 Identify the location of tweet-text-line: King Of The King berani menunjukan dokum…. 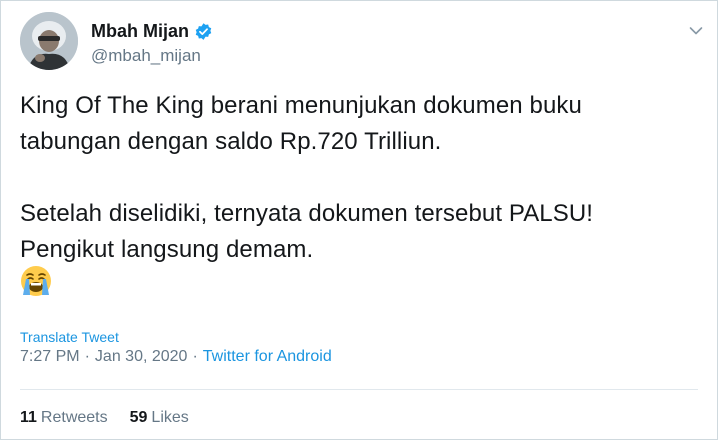
(301, 105).